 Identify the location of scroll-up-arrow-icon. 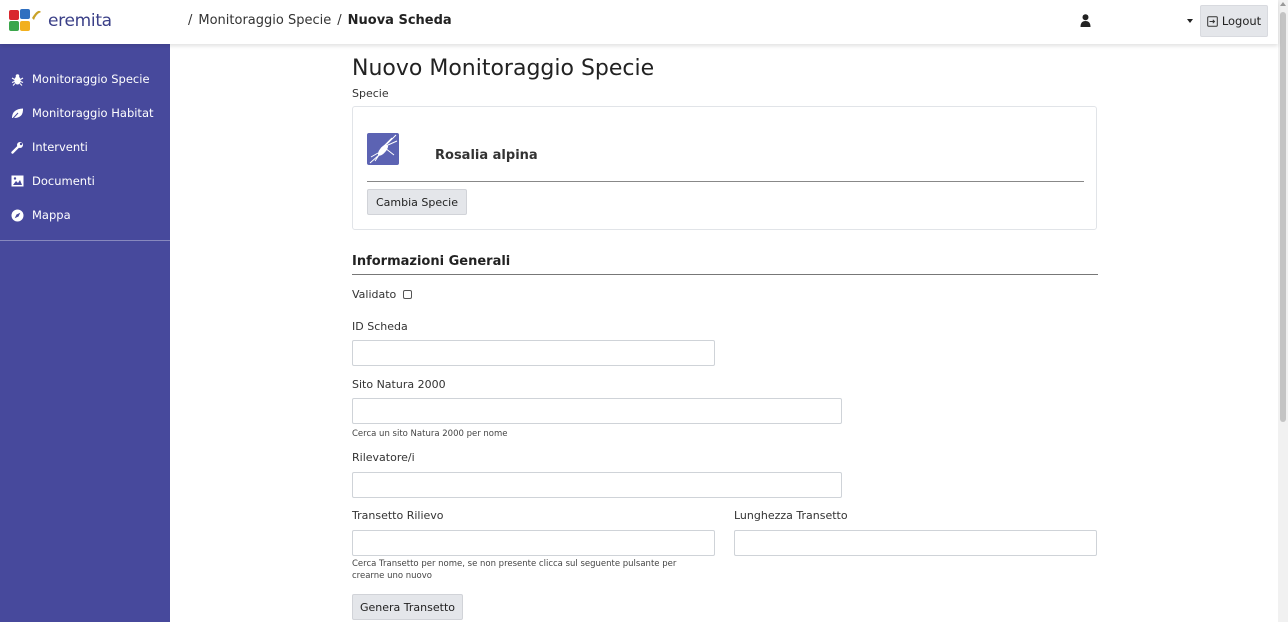
(1283, 4).